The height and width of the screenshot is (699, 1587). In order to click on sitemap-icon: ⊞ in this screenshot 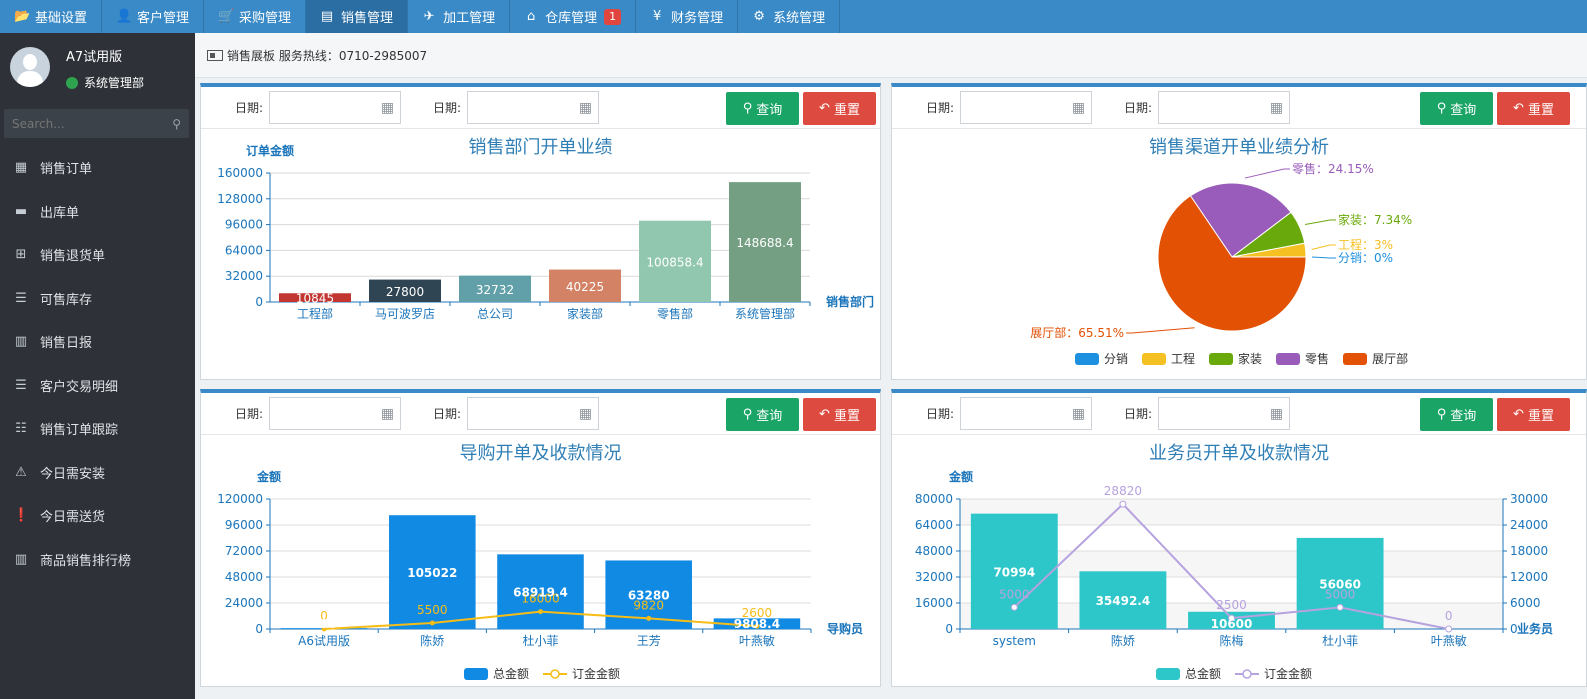, I will do `click(21, 255)`.